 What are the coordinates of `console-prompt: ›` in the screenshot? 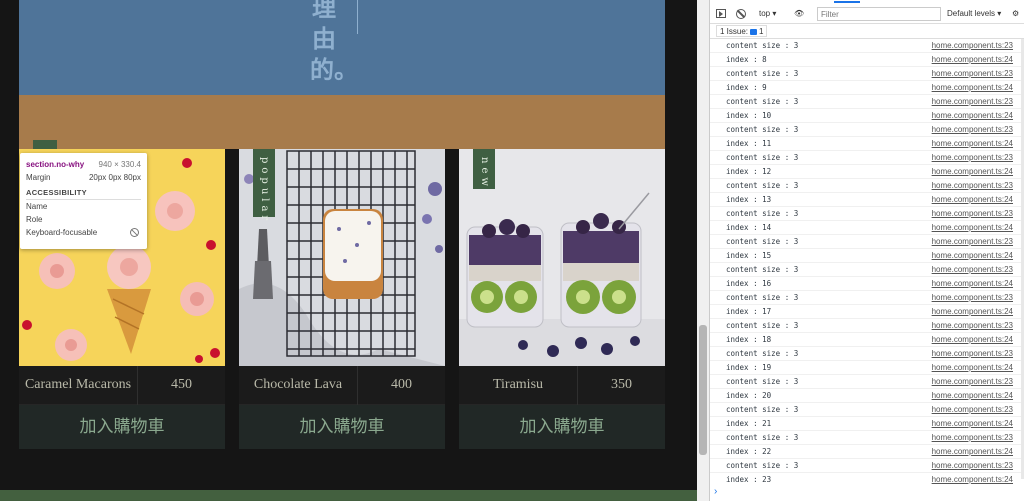 It's located at (867, 492).